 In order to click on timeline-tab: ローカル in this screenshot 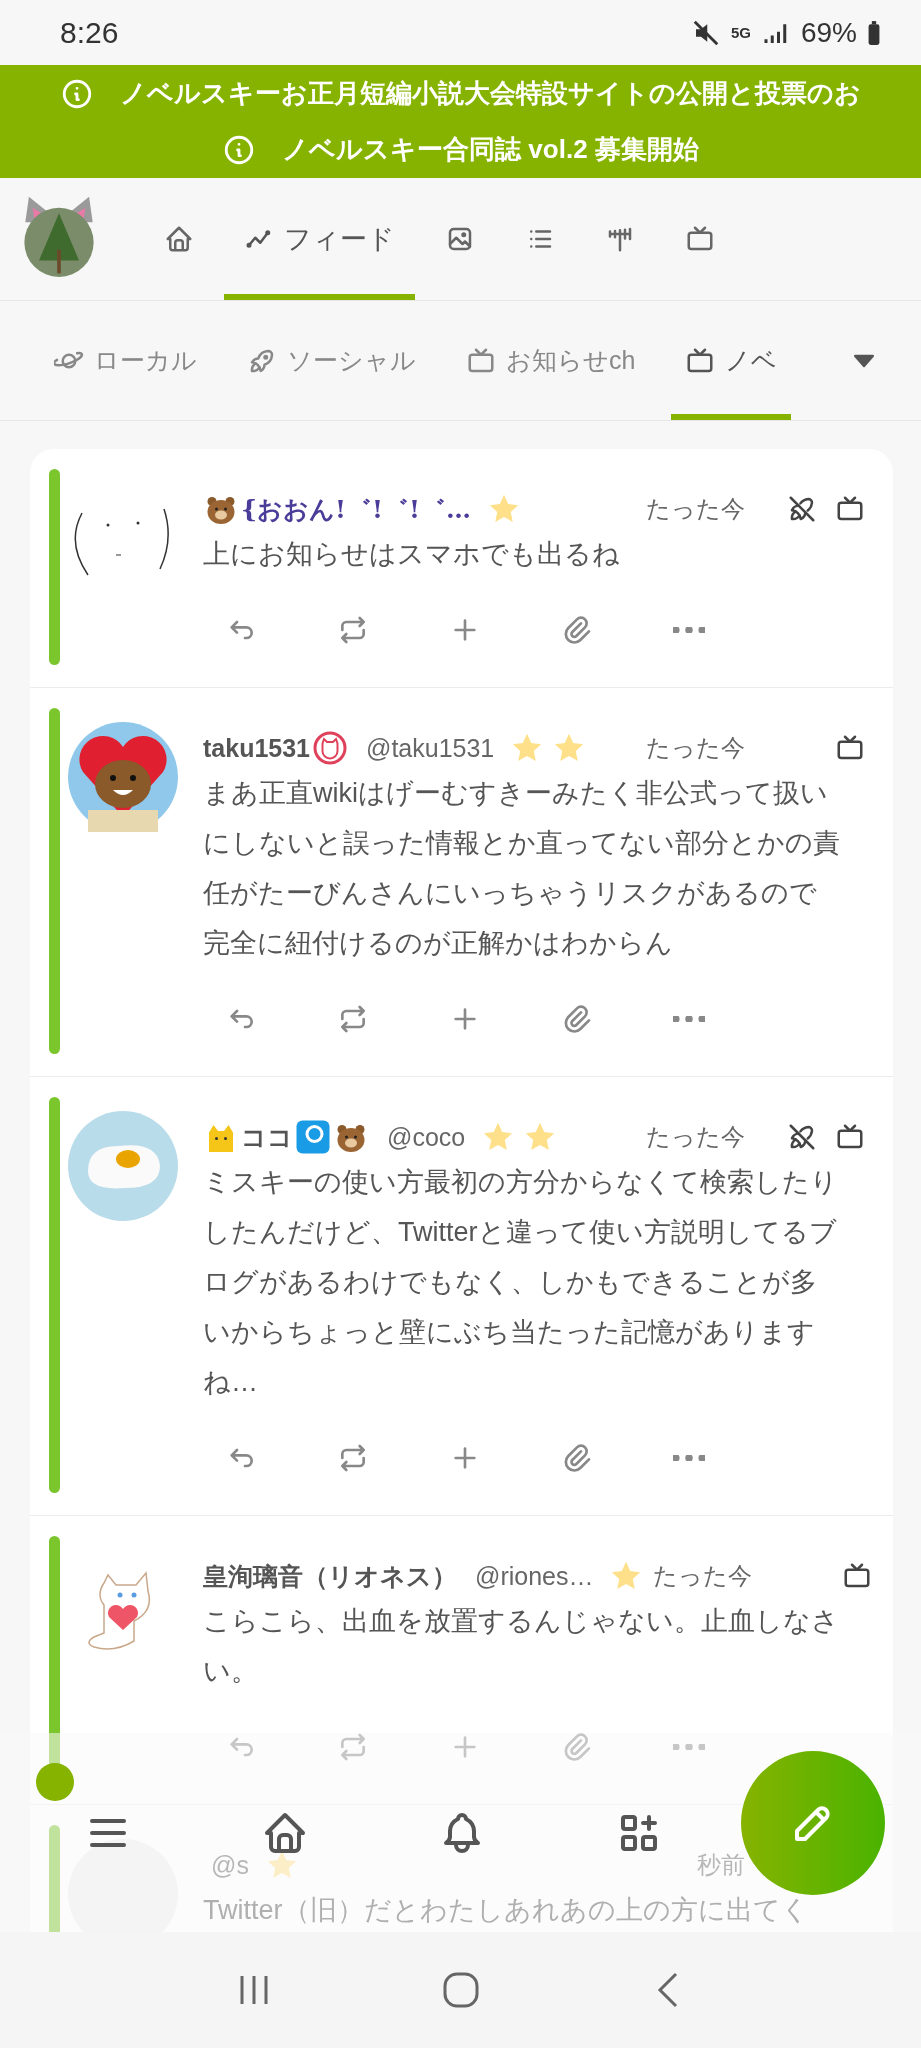, I will do `click(125, 360)`.